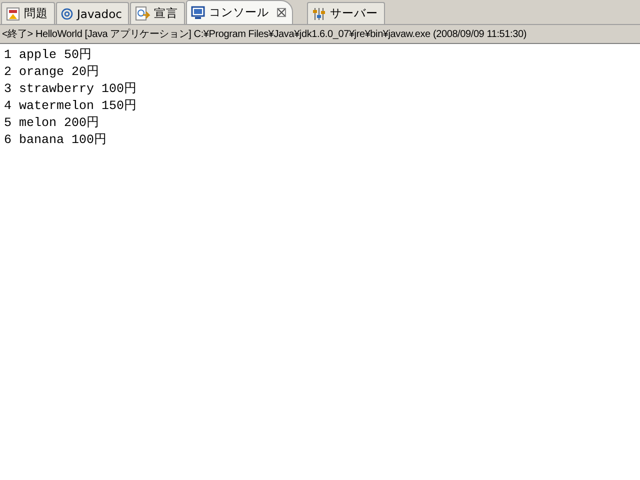  Describe the element at coordinates (13, 13) in the screenshot. I see `warning-list-icon` at that location.